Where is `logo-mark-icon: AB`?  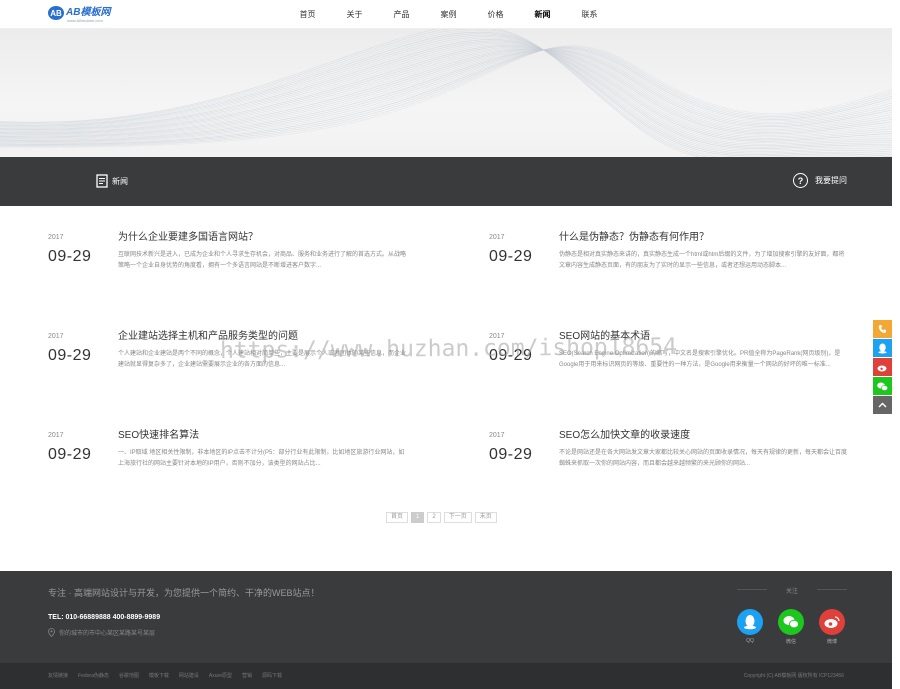
logo-mark-icon: AB is located at coordinates (56, 13).